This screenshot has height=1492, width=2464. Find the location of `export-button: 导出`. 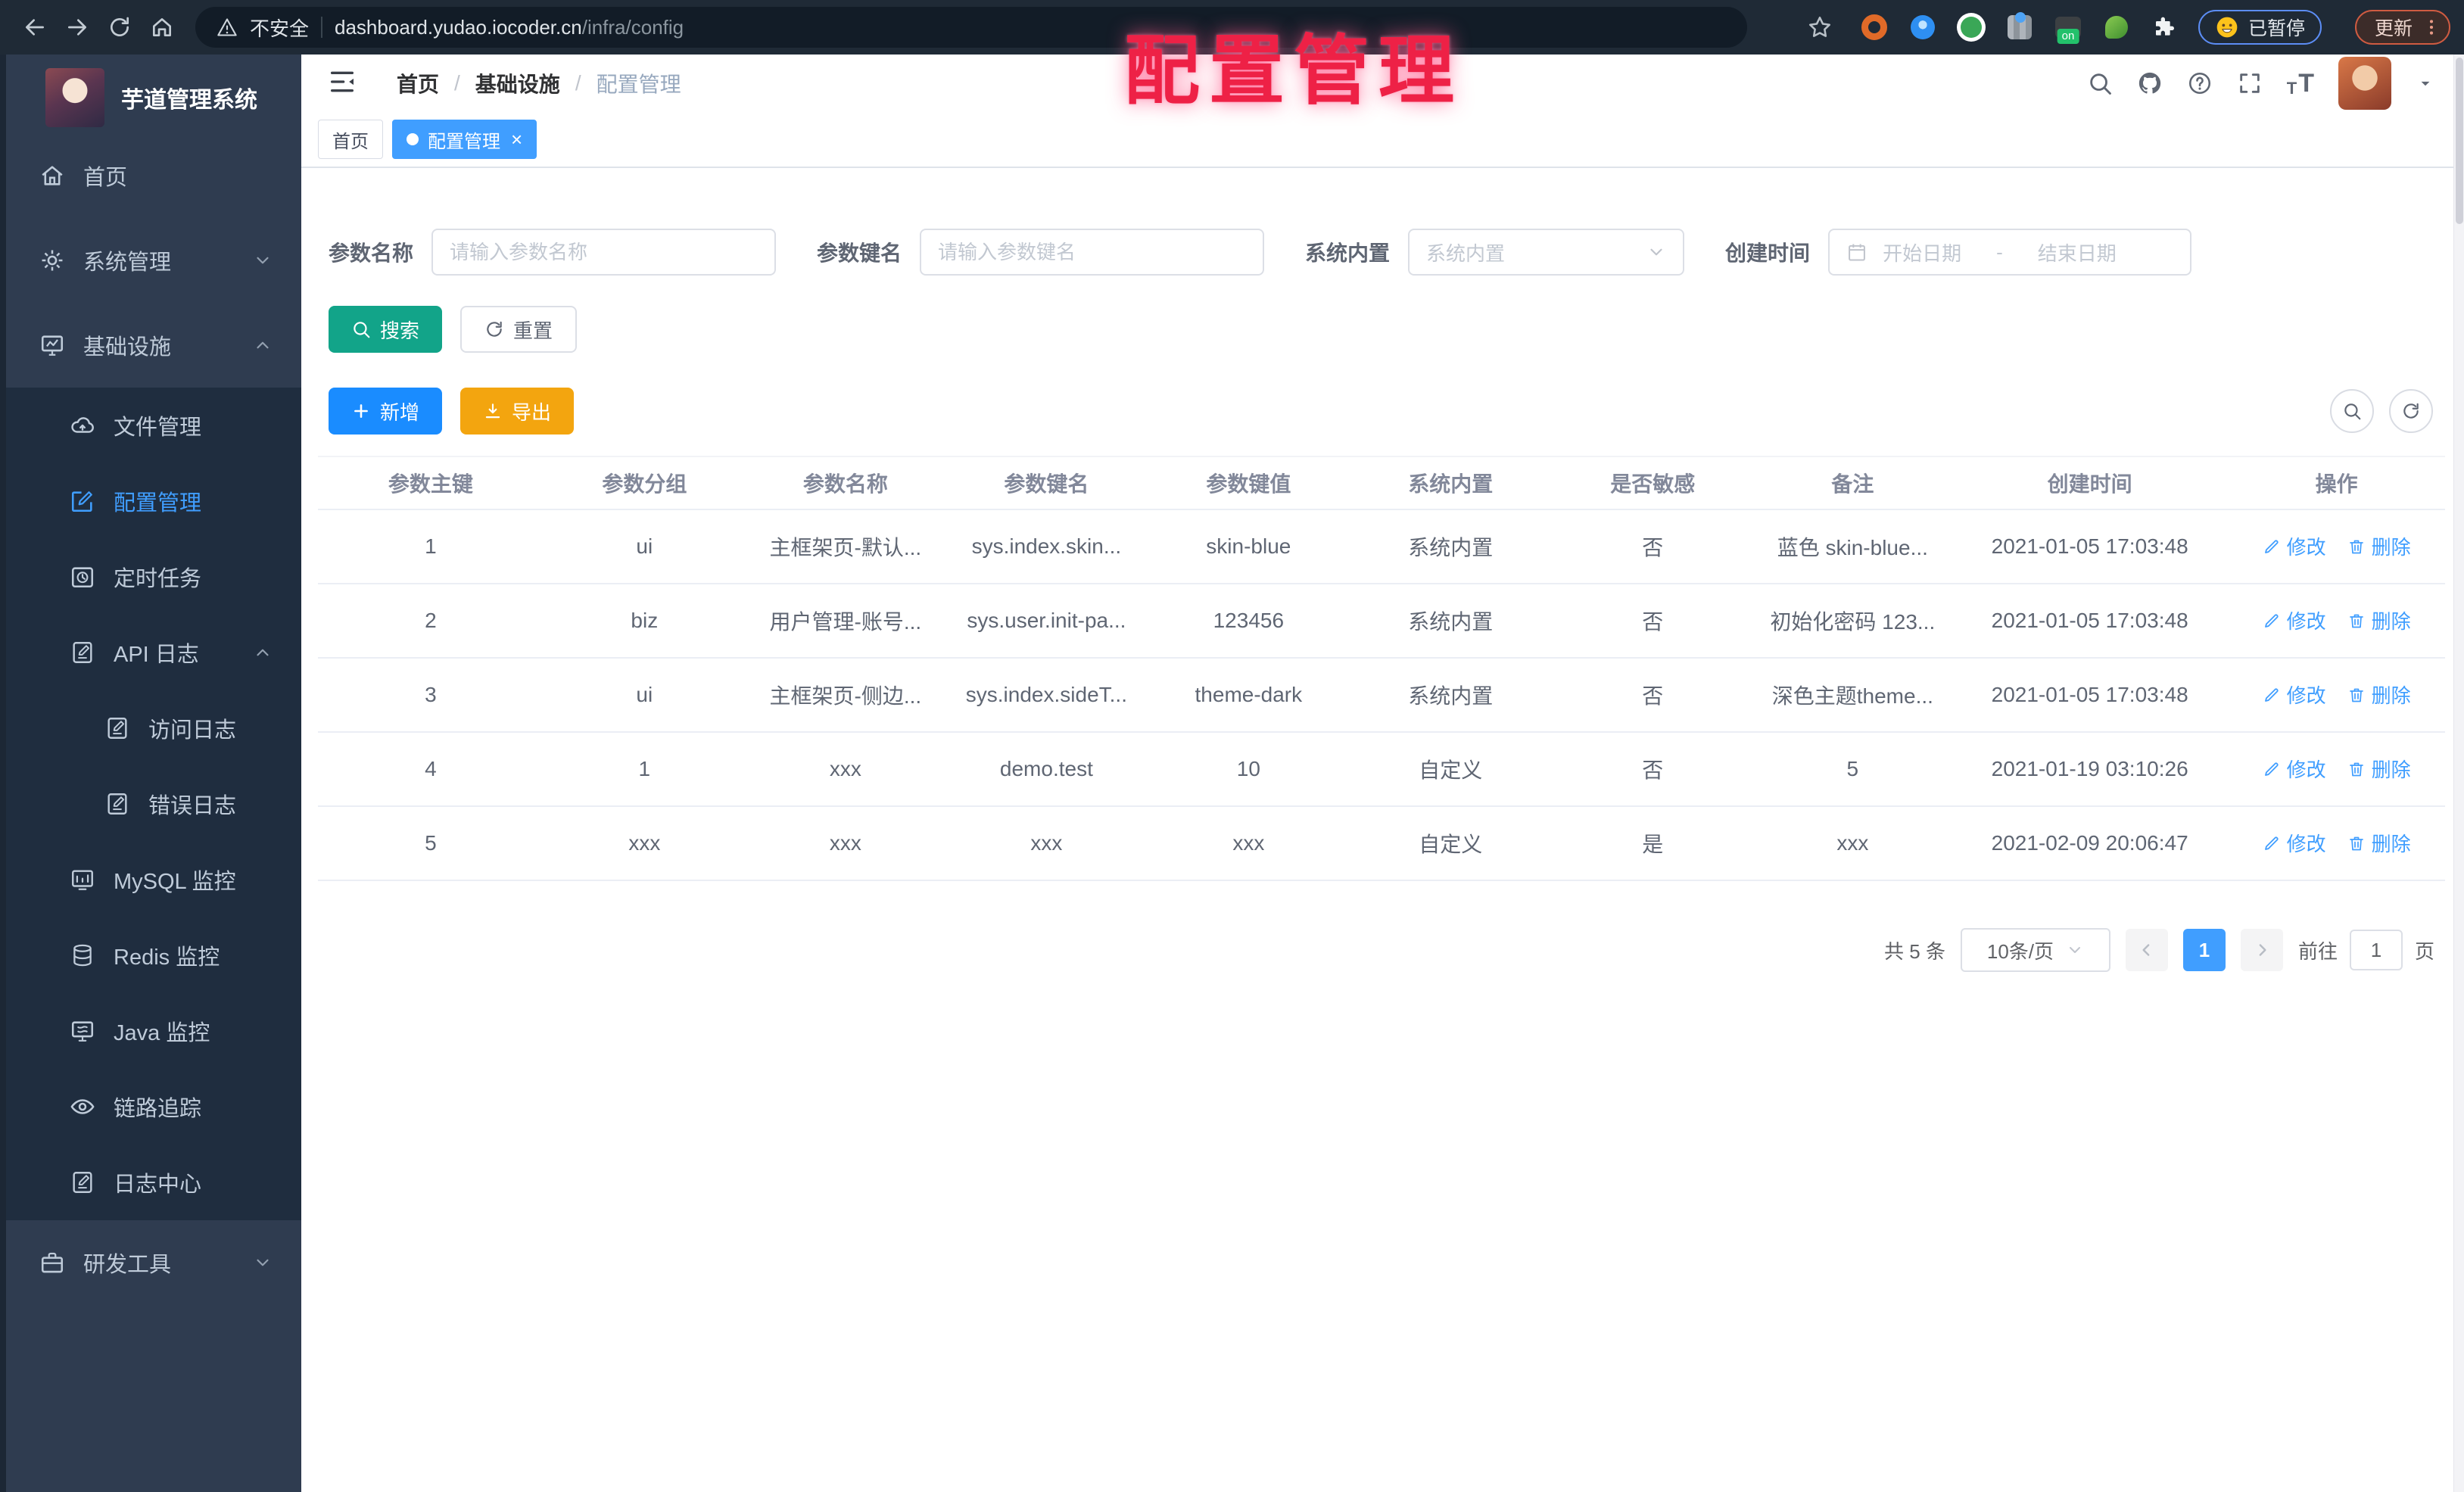

export-button: 导出 is located at coordinates (517, 411).